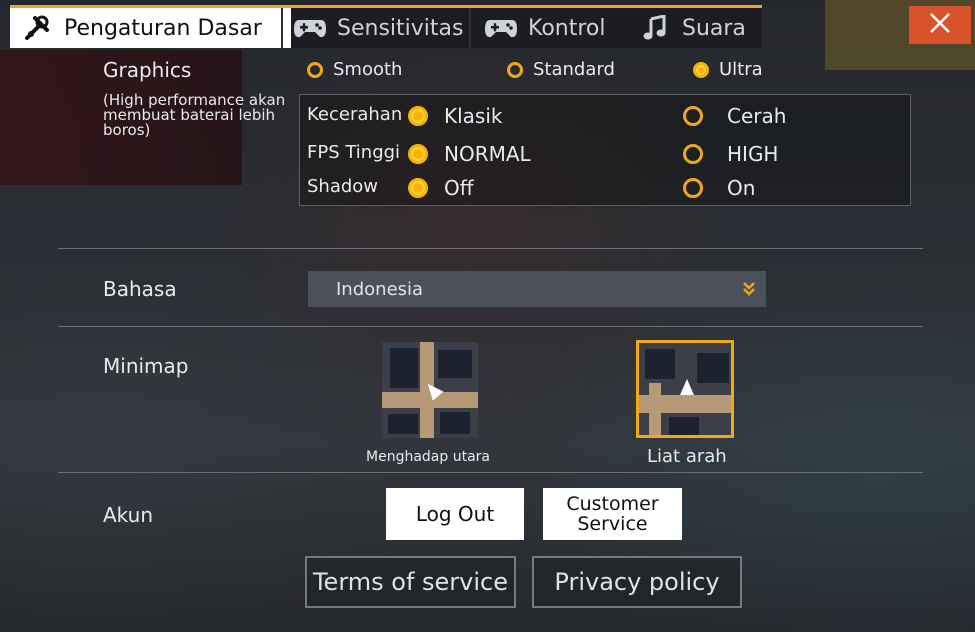 The height and width of the screenshot is (632, 975). I want to click on tab-kontrol: Kontrol, so click(559, 28).